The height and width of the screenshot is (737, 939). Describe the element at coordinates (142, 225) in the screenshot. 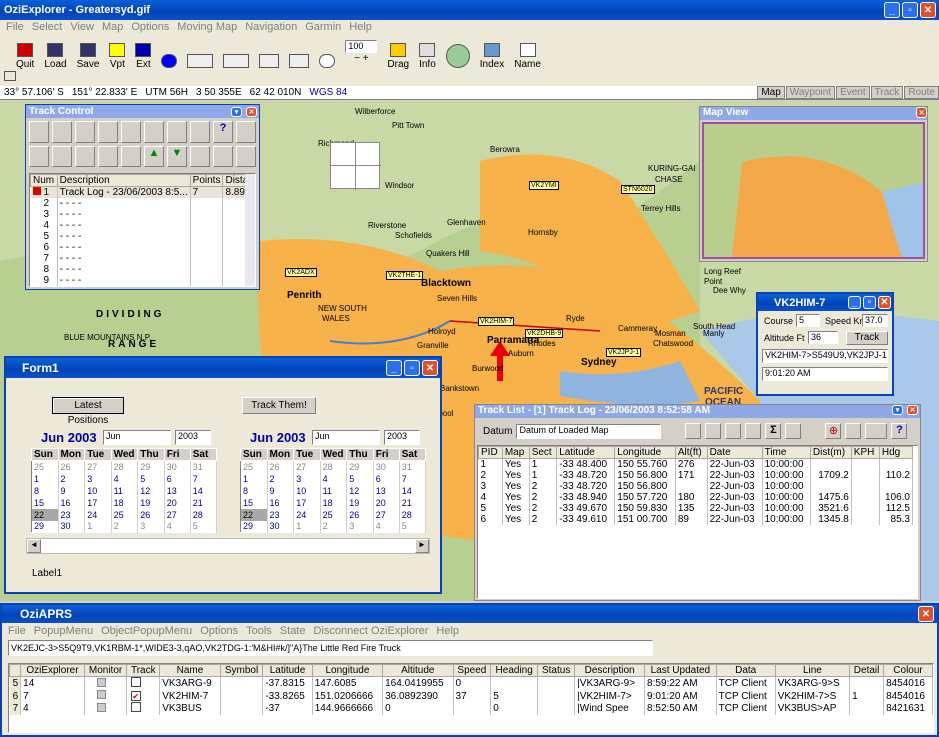

I see `tc-row: 4 - - - -` at that location.